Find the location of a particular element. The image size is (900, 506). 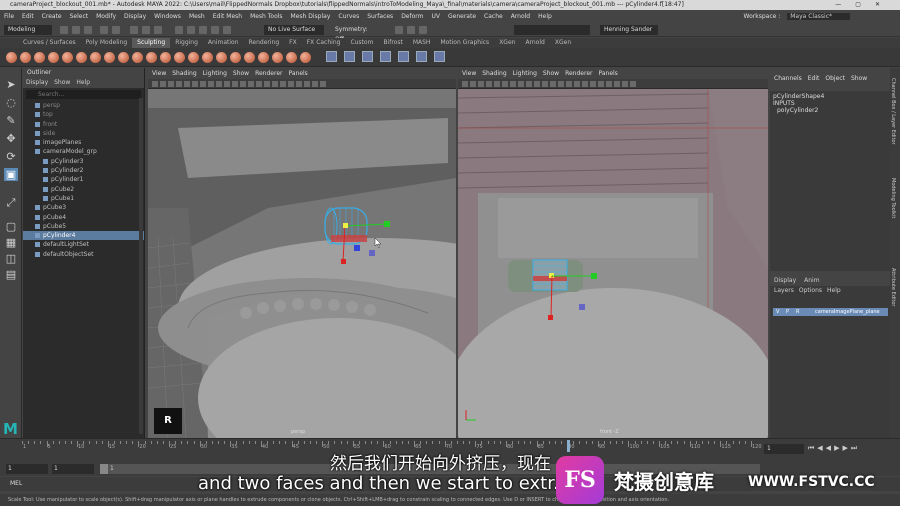

layer-menu-options: Options is located at coordinates (810, 290).